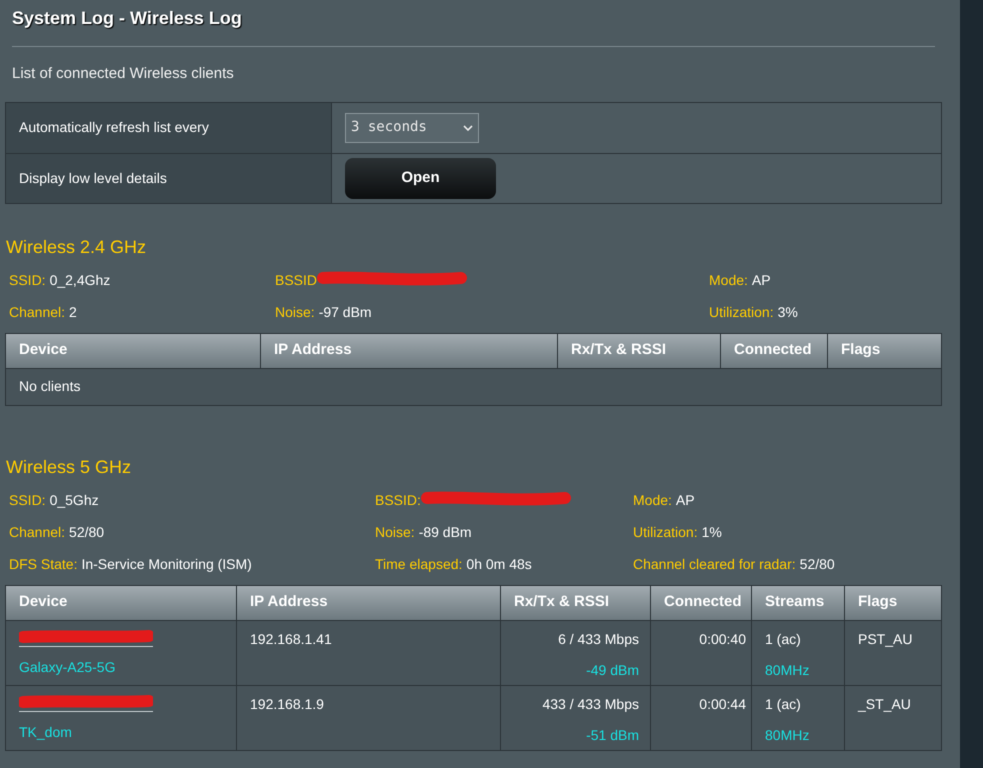  I want to click on info-value: 0_2,4Ghz, so click(80, 280).